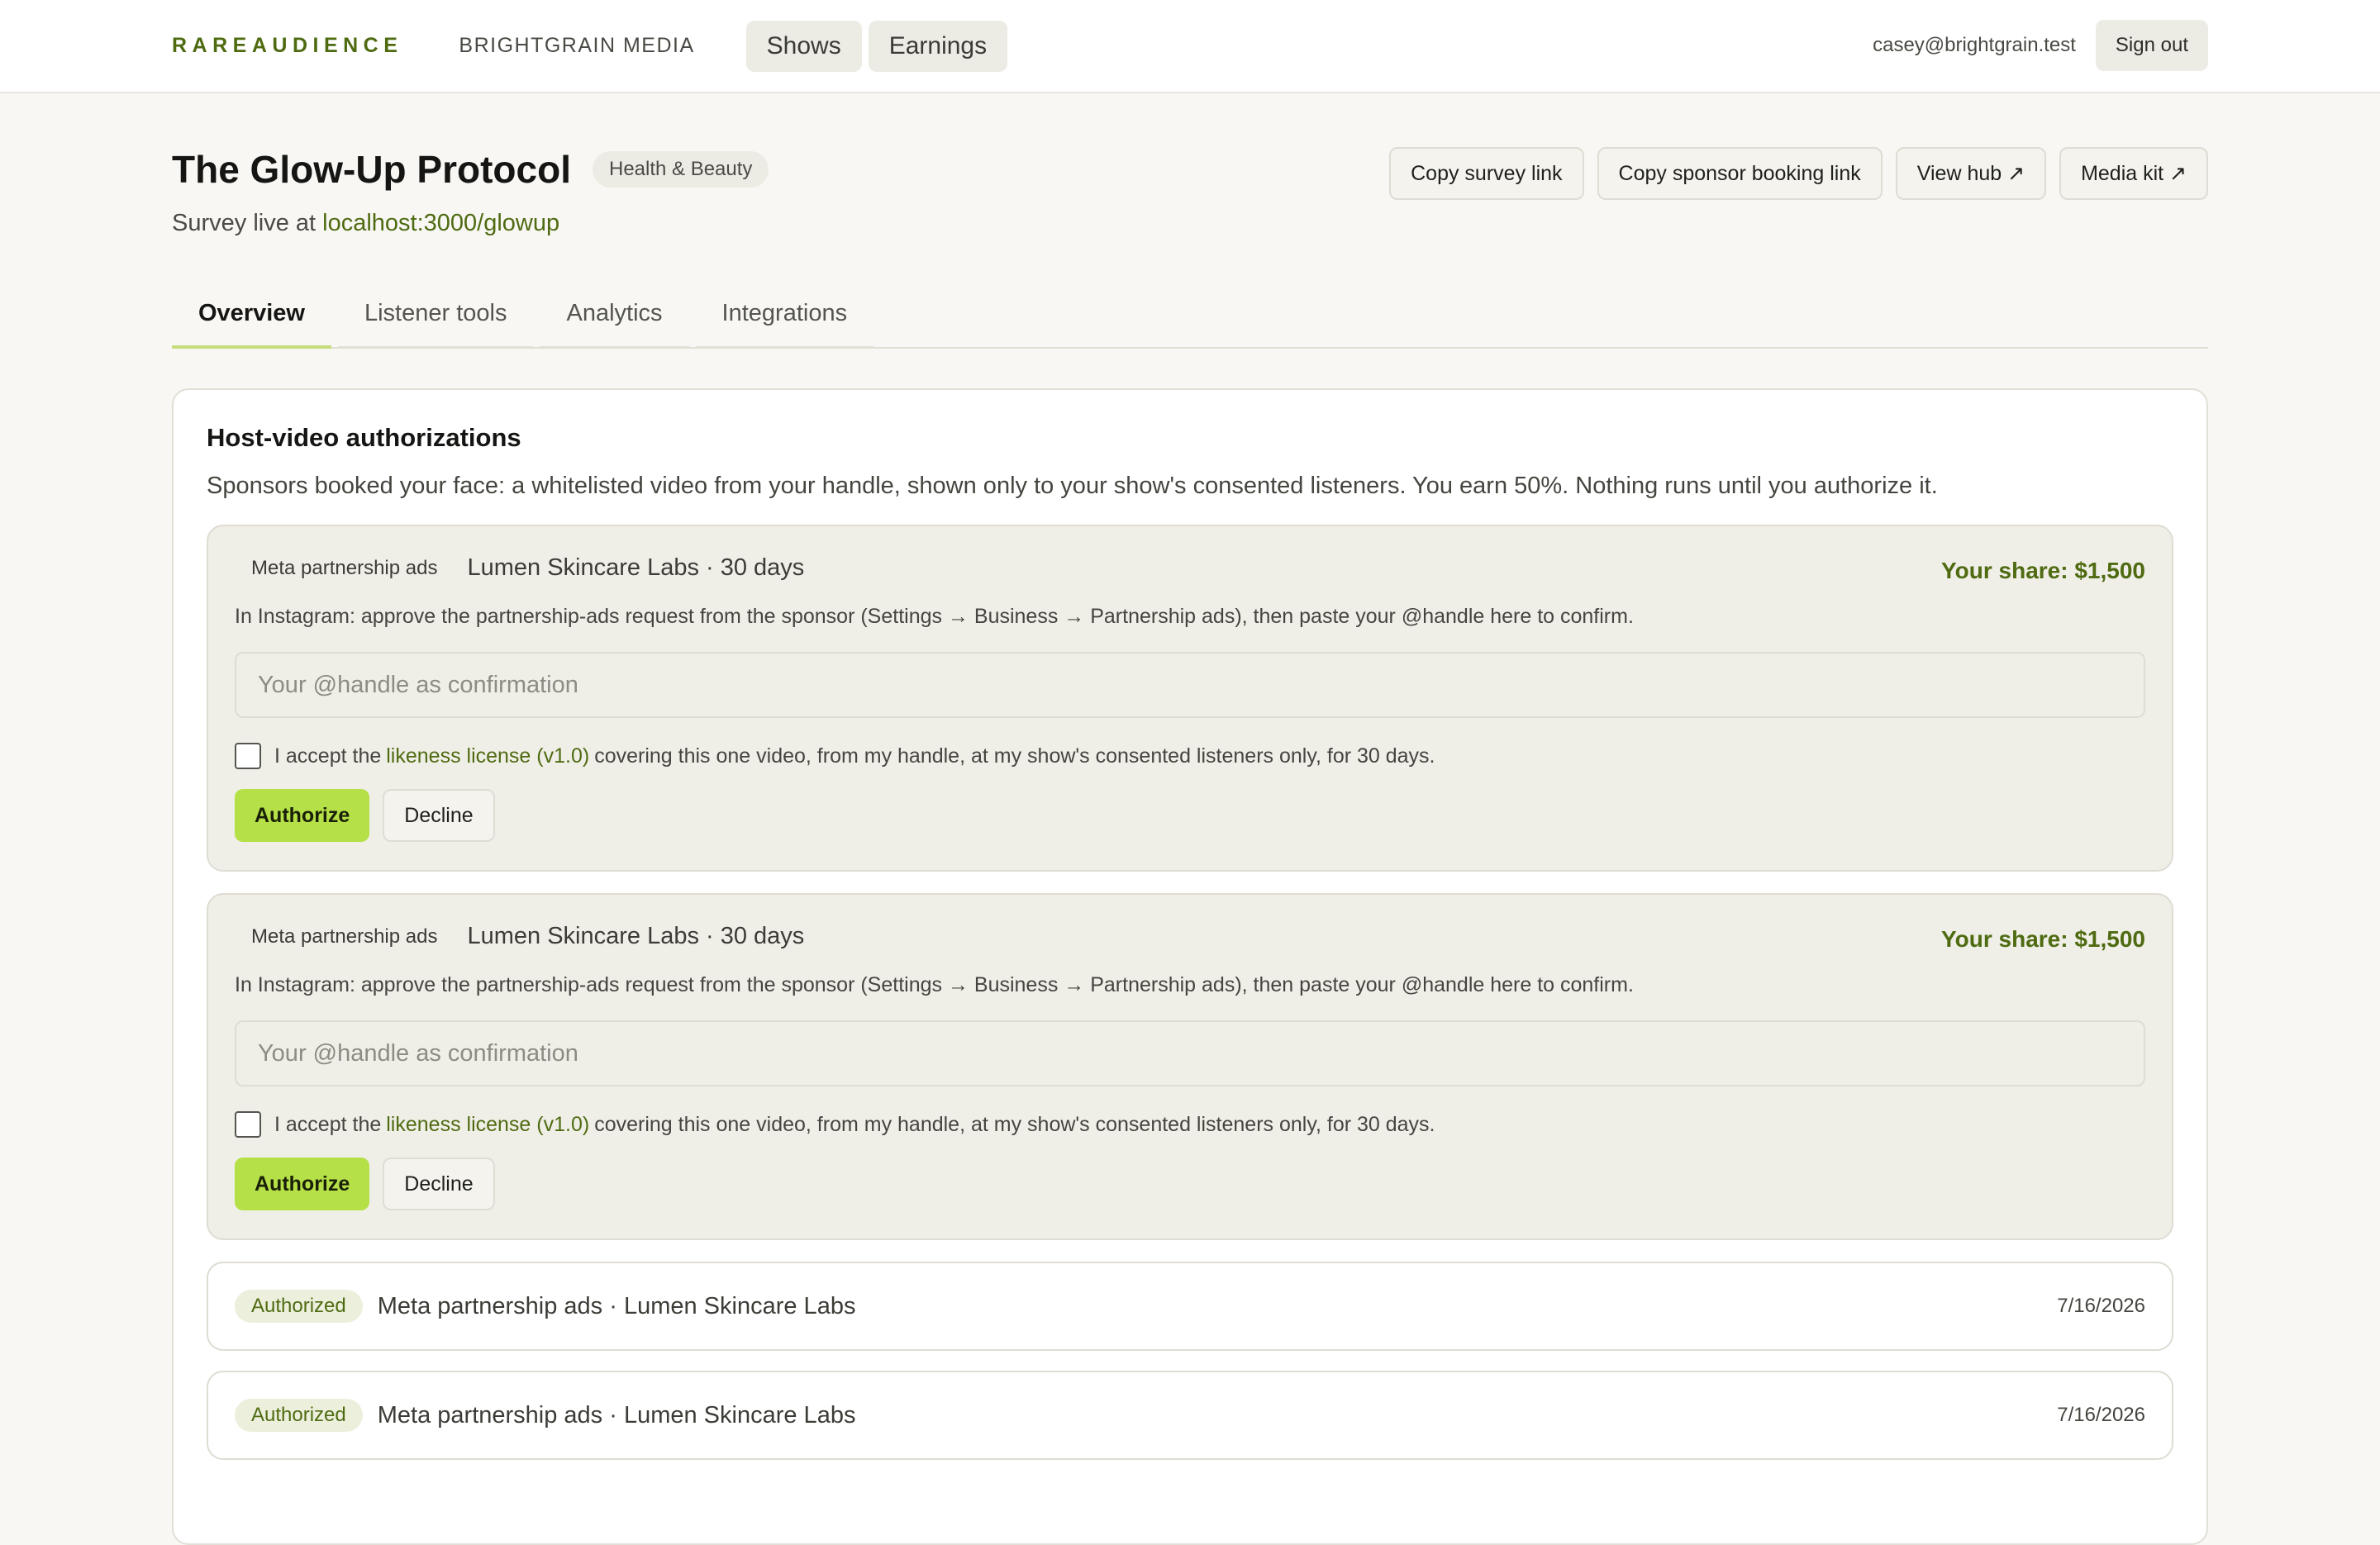 Image resolution: width=2380 pixels, height=1545 pixels. Describe the element at coordinates (803, 46) in the screenshot. I see `nav-item-shows: Shows` at that location.